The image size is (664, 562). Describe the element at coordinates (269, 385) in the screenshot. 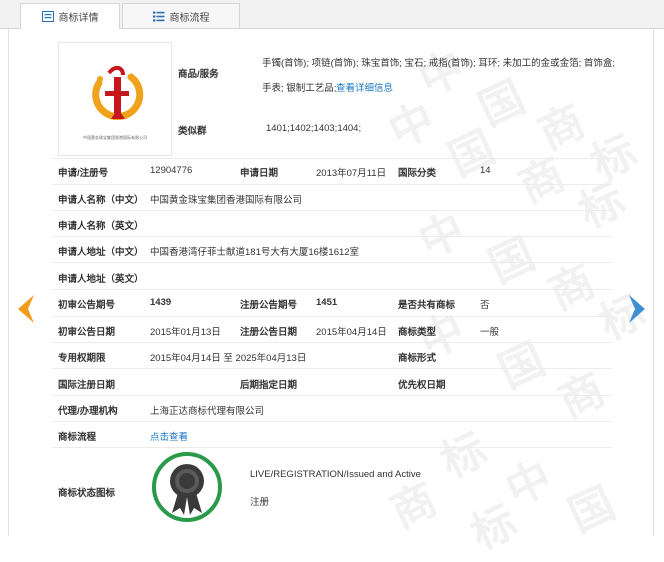

I see `later-date-label: 后期指定日期` at that location.